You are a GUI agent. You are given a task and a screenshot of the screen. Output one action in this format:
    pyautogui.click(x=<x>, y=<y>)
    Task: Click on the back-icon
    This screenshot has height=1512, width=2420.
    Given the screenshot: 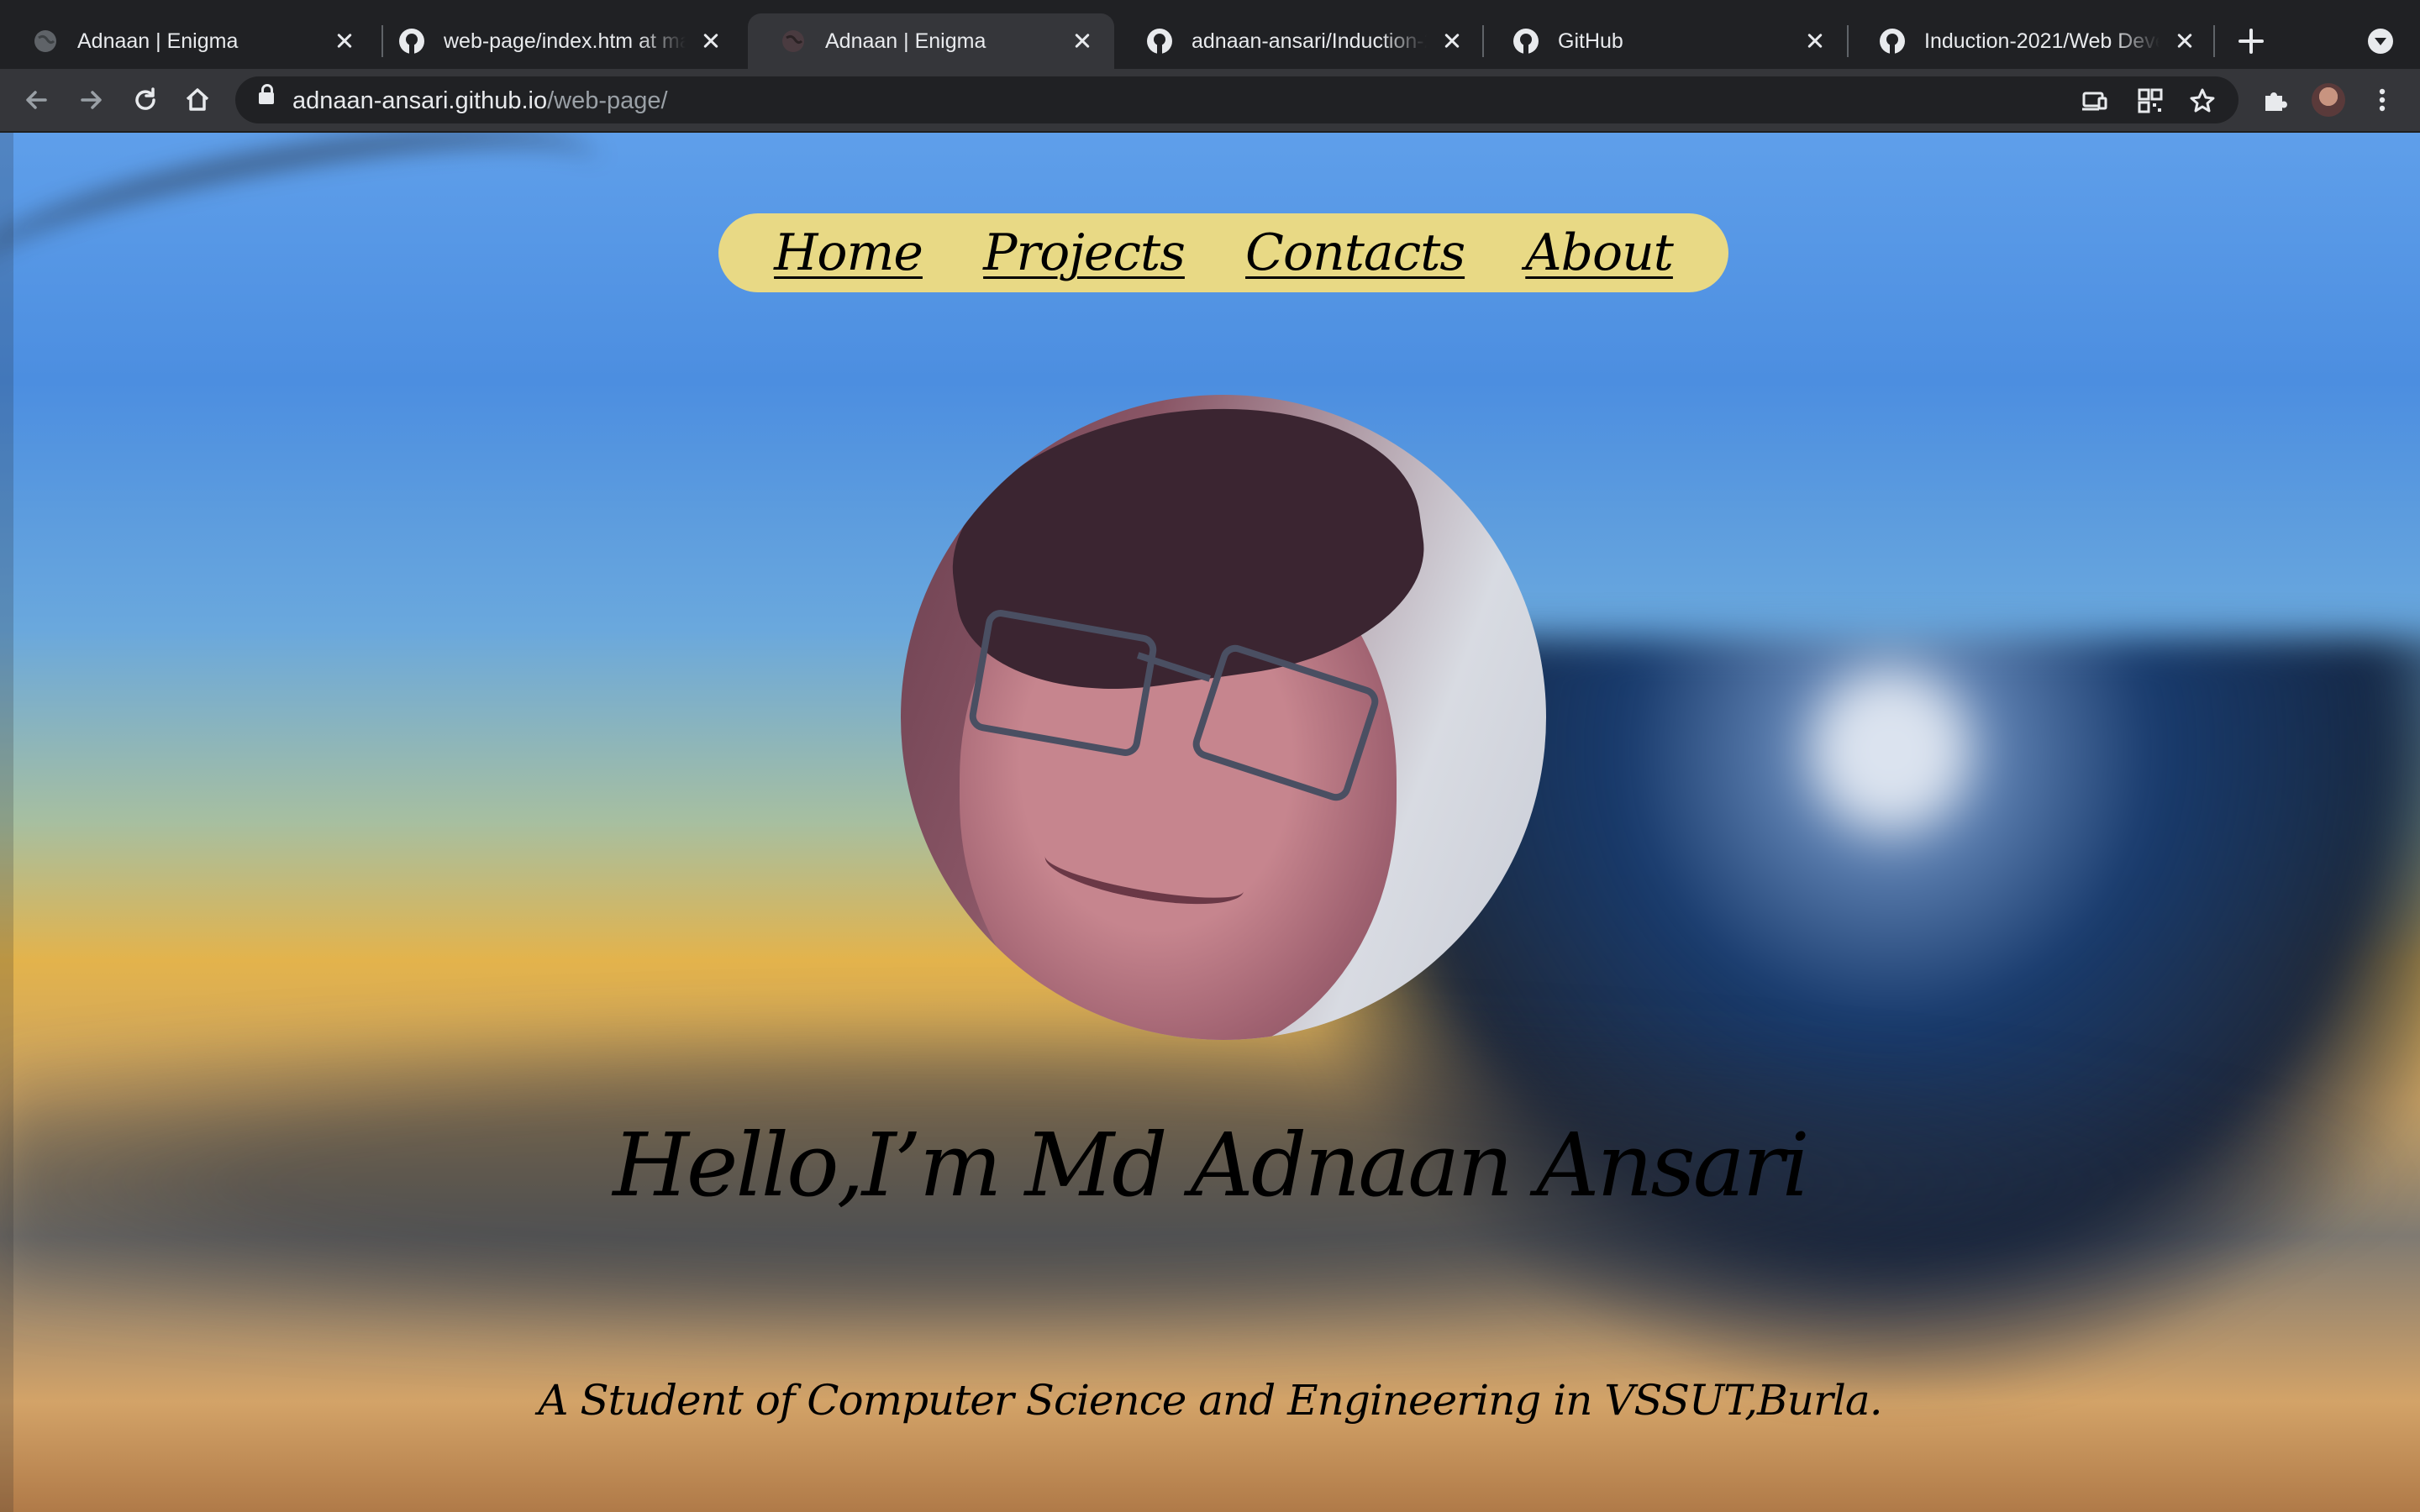 What is the action you would take?
    pyautogui.click(x=36, y=100)
    